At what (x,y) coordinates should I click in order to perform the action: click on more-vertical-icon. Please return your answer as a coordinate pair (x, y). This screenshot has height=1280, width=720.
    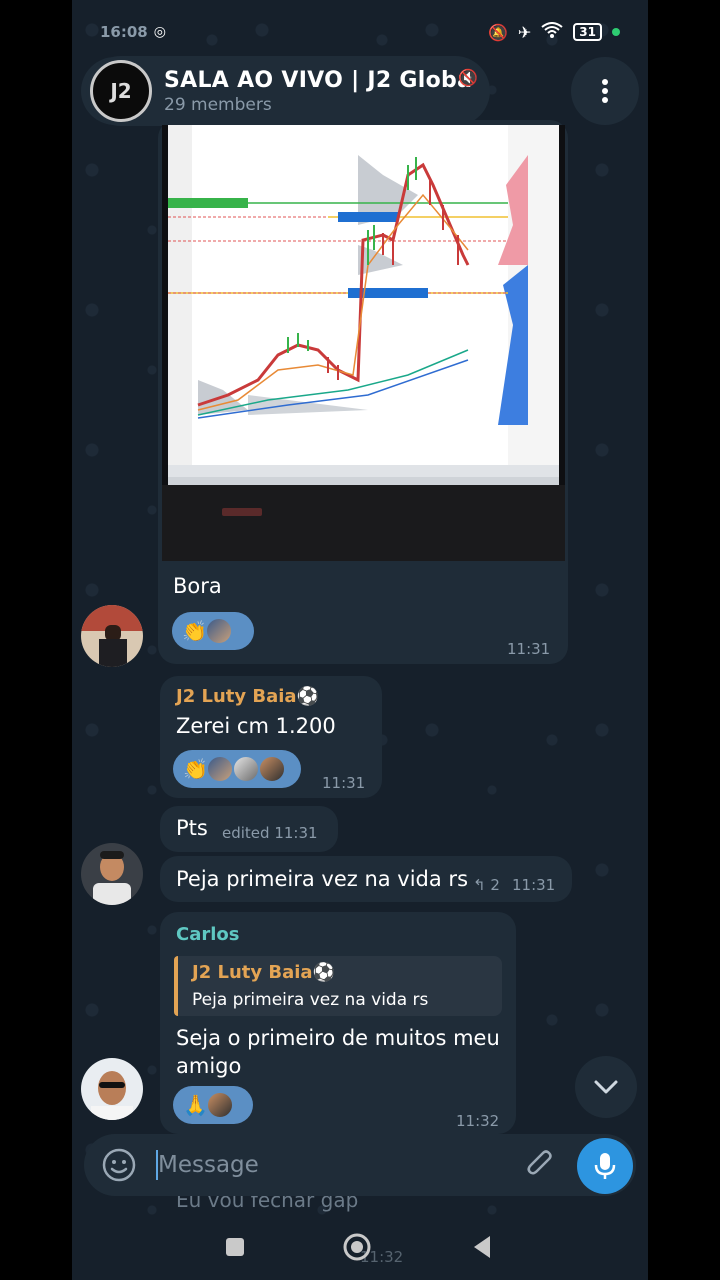
    Looking at the image, I should click on (605, 91).